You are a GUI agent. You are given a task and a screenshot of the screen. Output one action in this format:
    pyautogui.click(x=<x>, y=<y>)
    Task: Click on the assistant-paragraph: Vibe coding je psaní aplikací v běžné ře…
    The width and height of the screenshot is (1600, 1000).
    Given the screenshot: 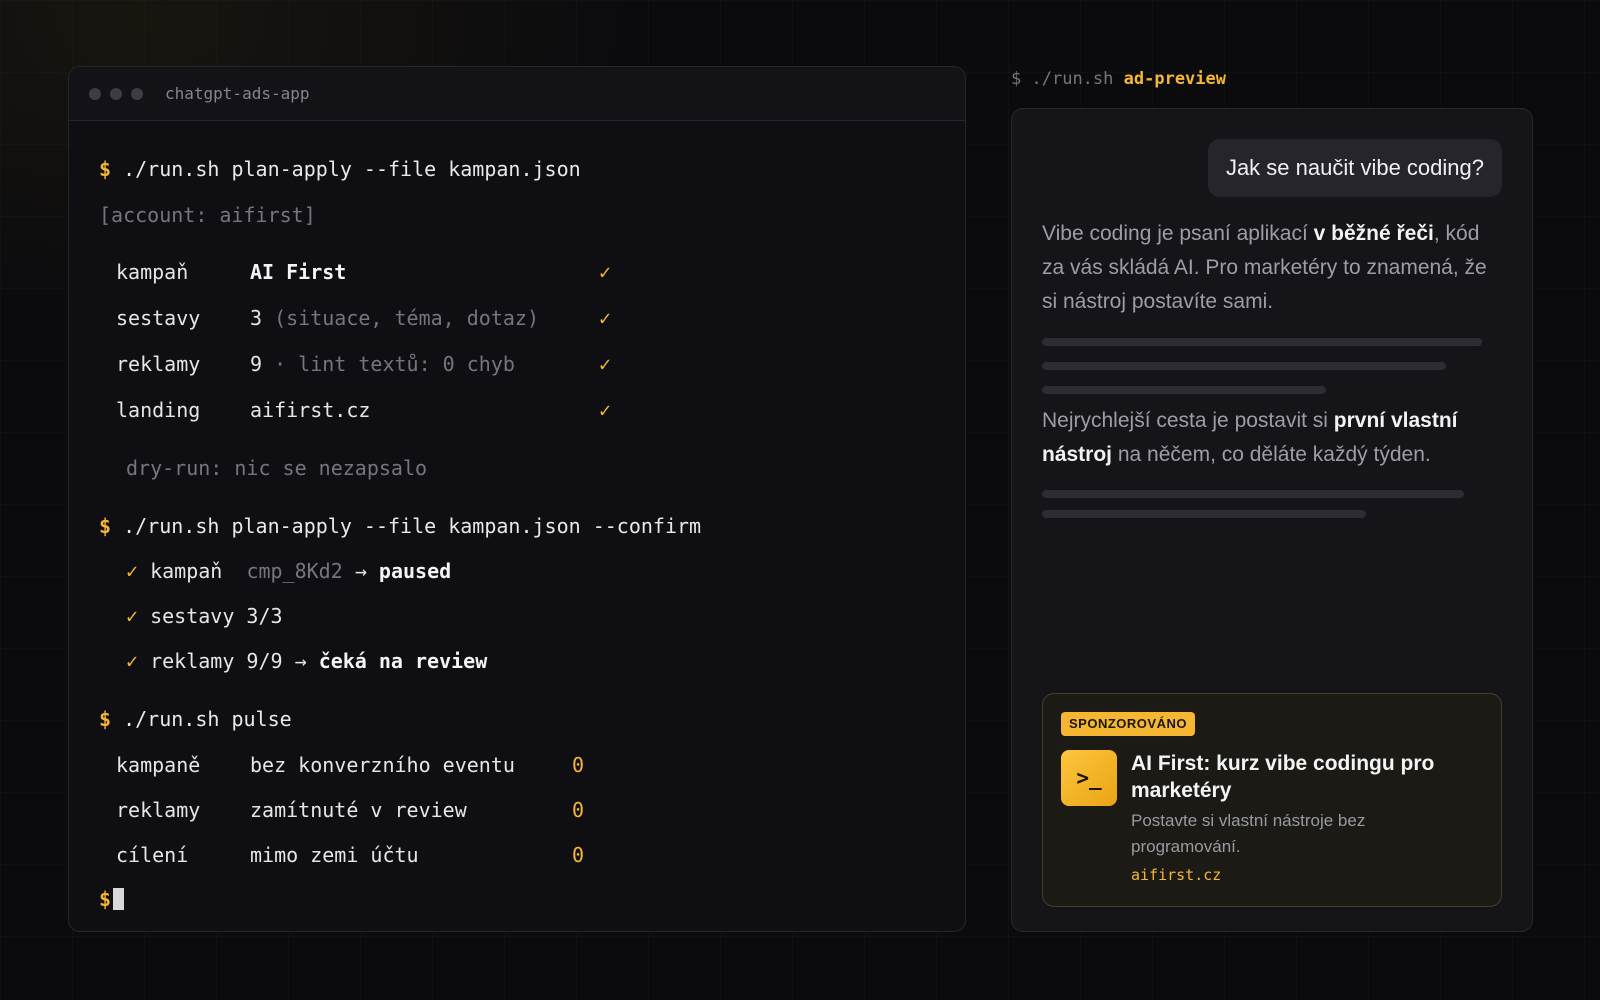 What is the action you would take?
    pyautogui.click(x=1264, y=267)
    